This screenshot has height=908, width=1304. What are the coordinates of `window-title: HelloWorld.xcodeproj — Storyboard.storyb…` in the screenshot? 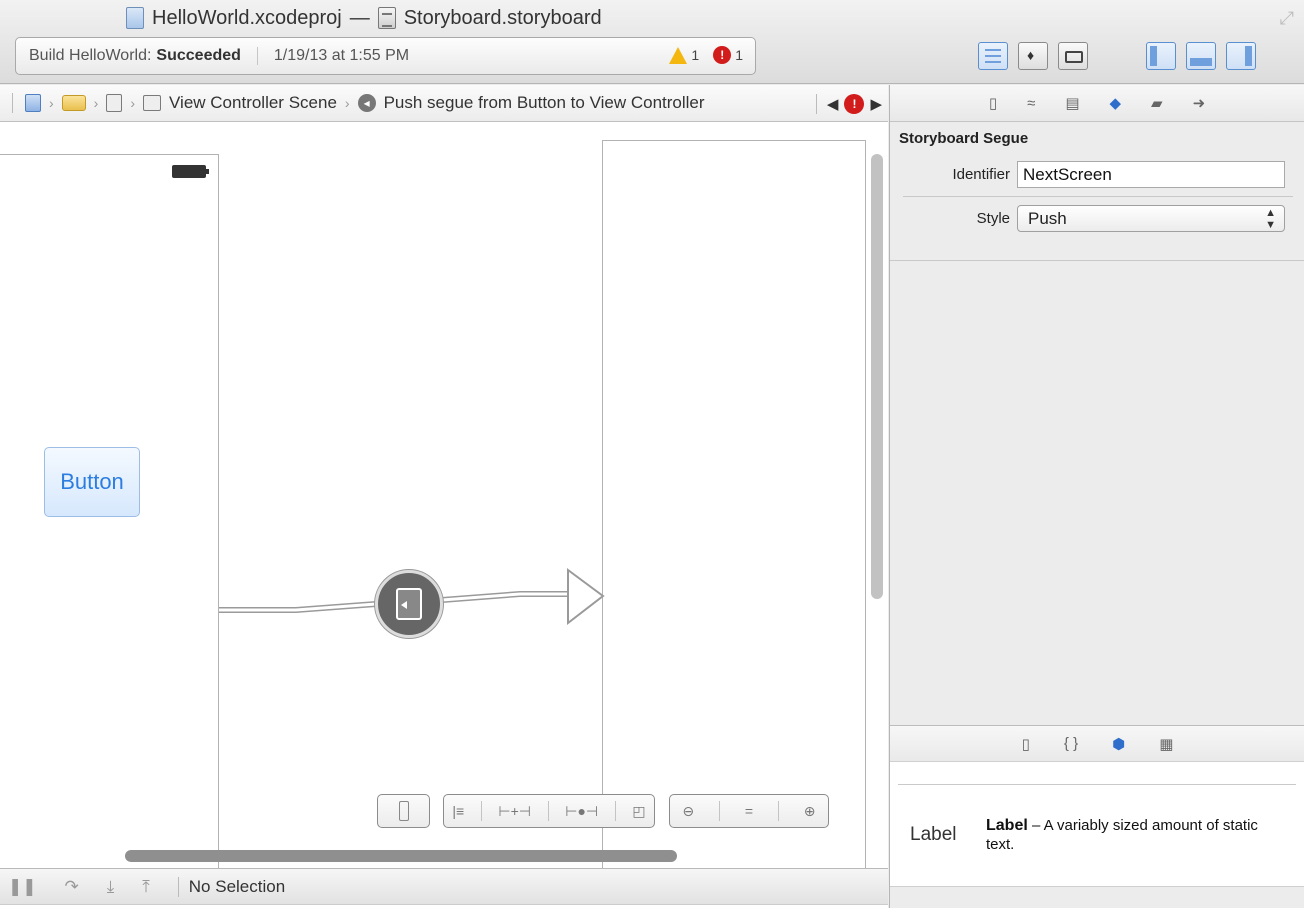 It's located at (364, 18).